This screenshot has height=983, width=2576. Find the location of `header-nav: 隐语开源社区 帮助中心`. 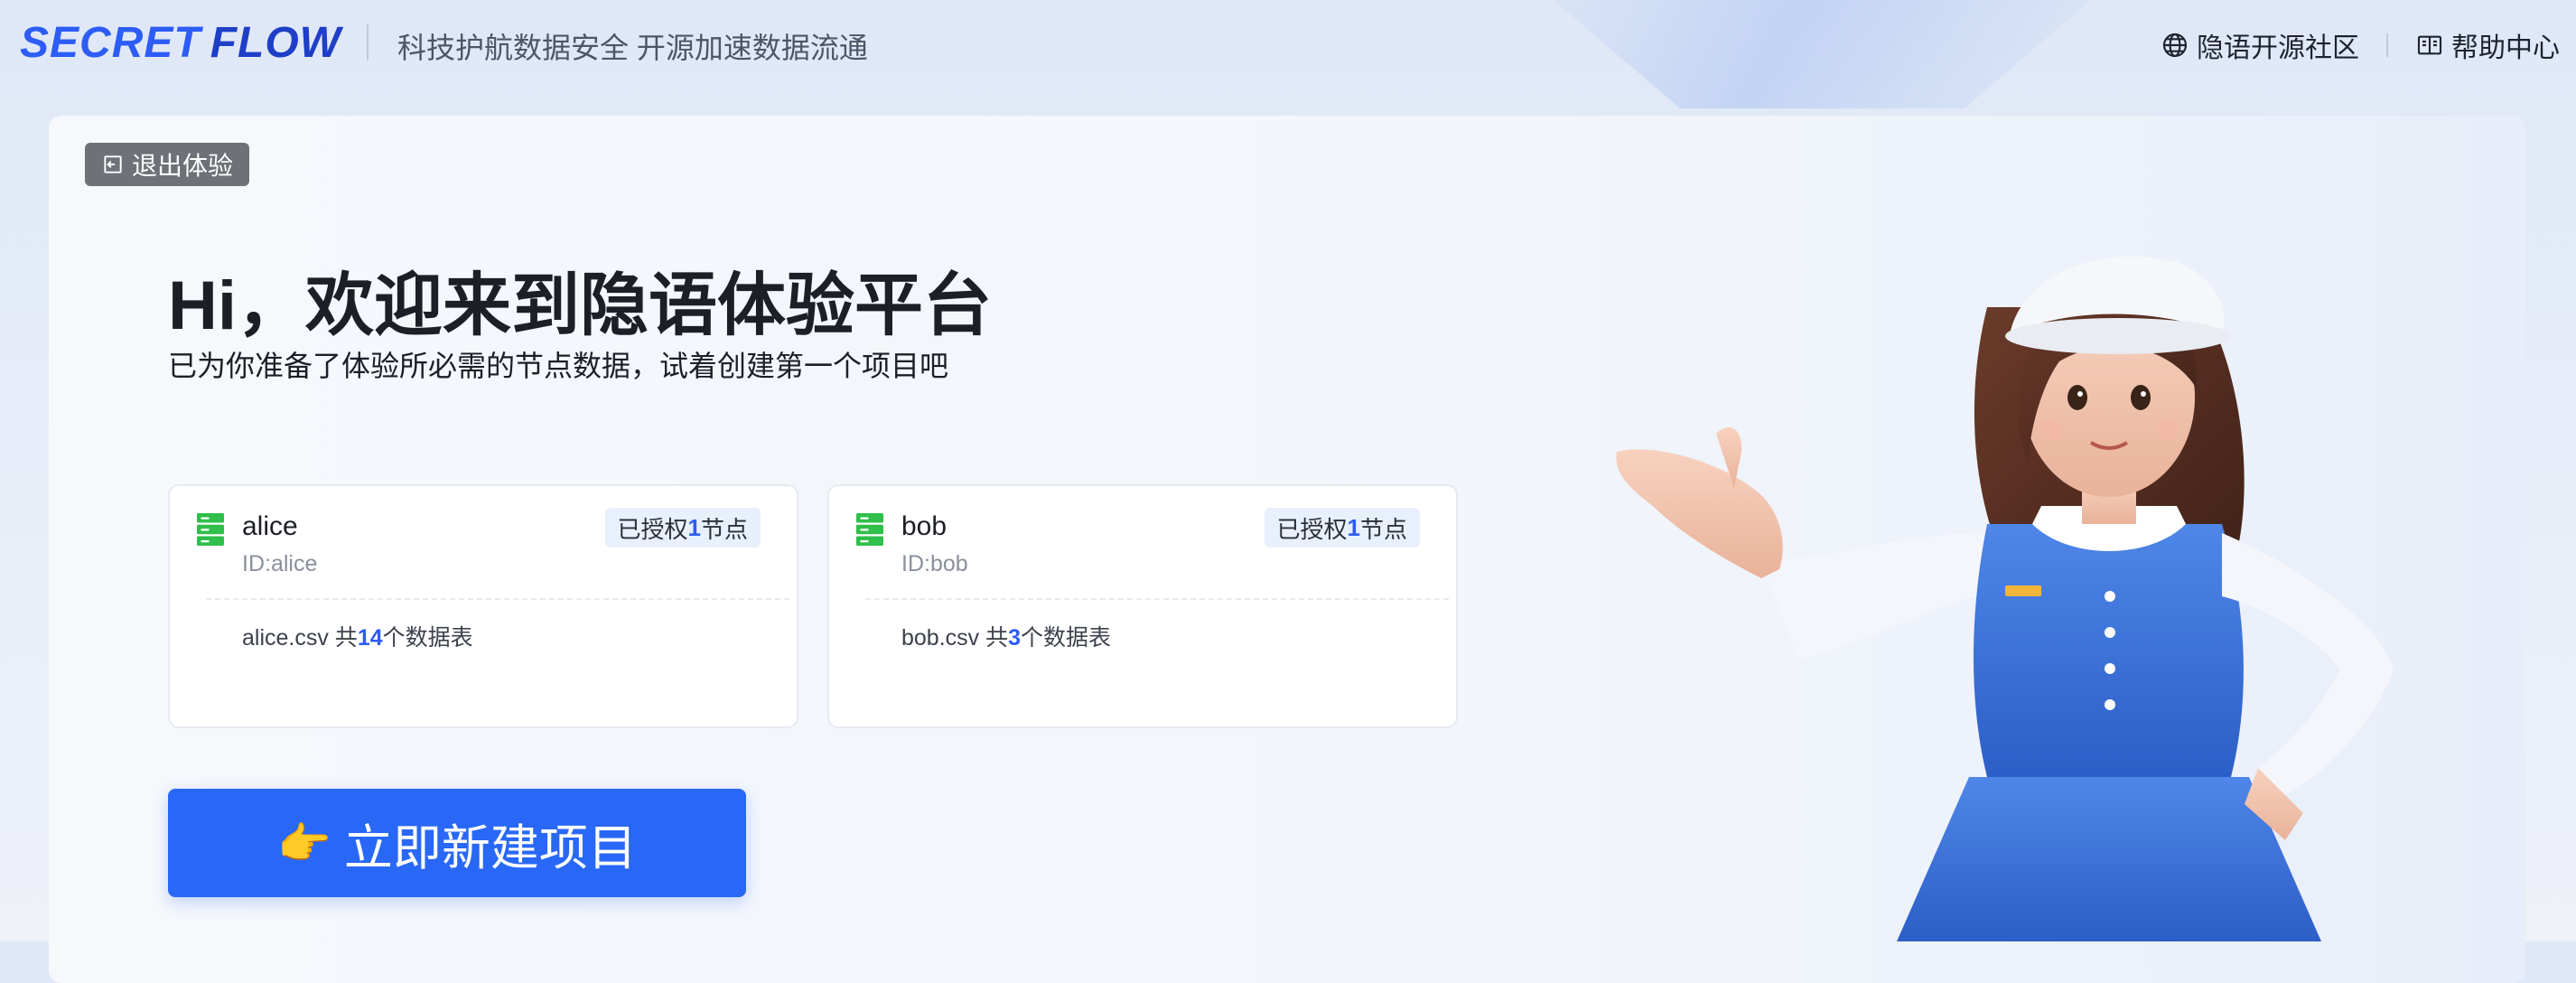

header-nav: 隐语开源社区 帮助中心 is located at coordinates (2360, 45).